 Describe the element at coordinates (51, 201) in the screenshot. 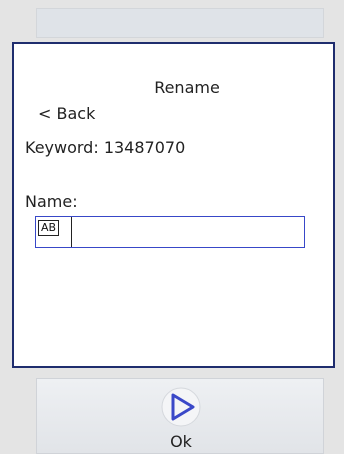

I see `name-label: Name:` at that location.